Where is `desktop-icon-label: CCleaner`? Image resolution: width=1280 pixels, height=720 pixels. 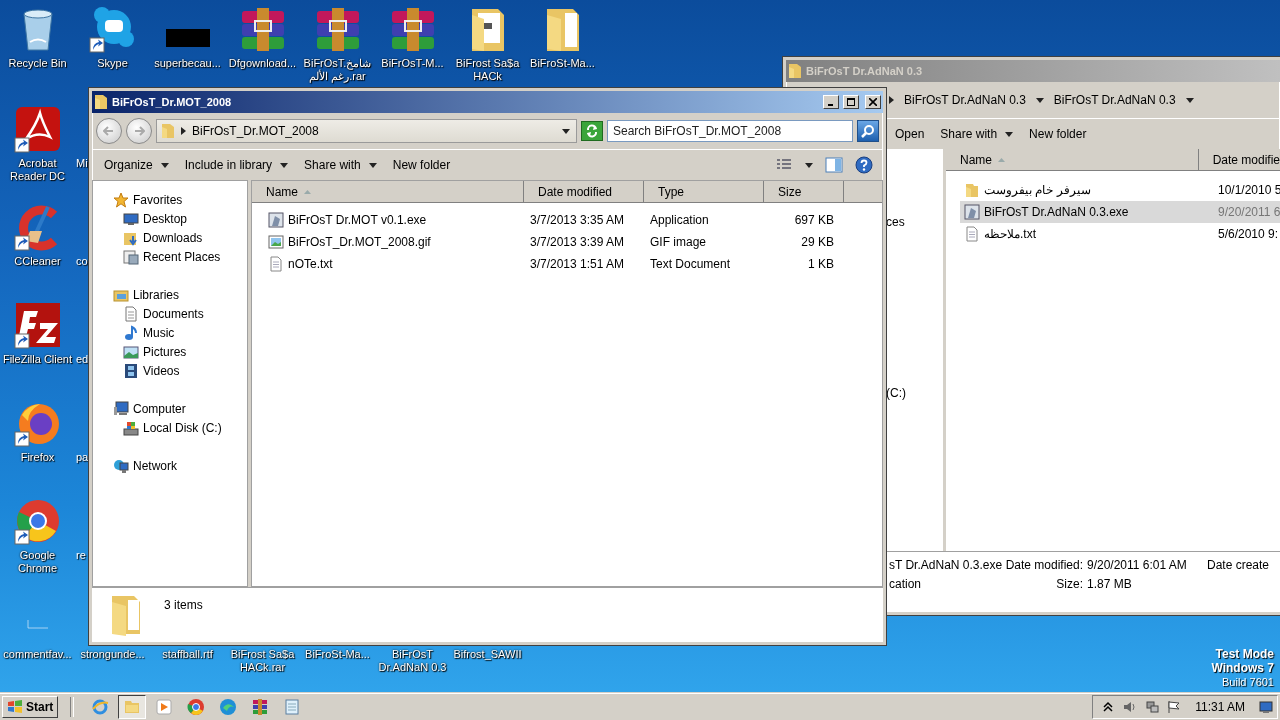 desktop-icon-label: CCleaner is located at coordinates (37, 261).